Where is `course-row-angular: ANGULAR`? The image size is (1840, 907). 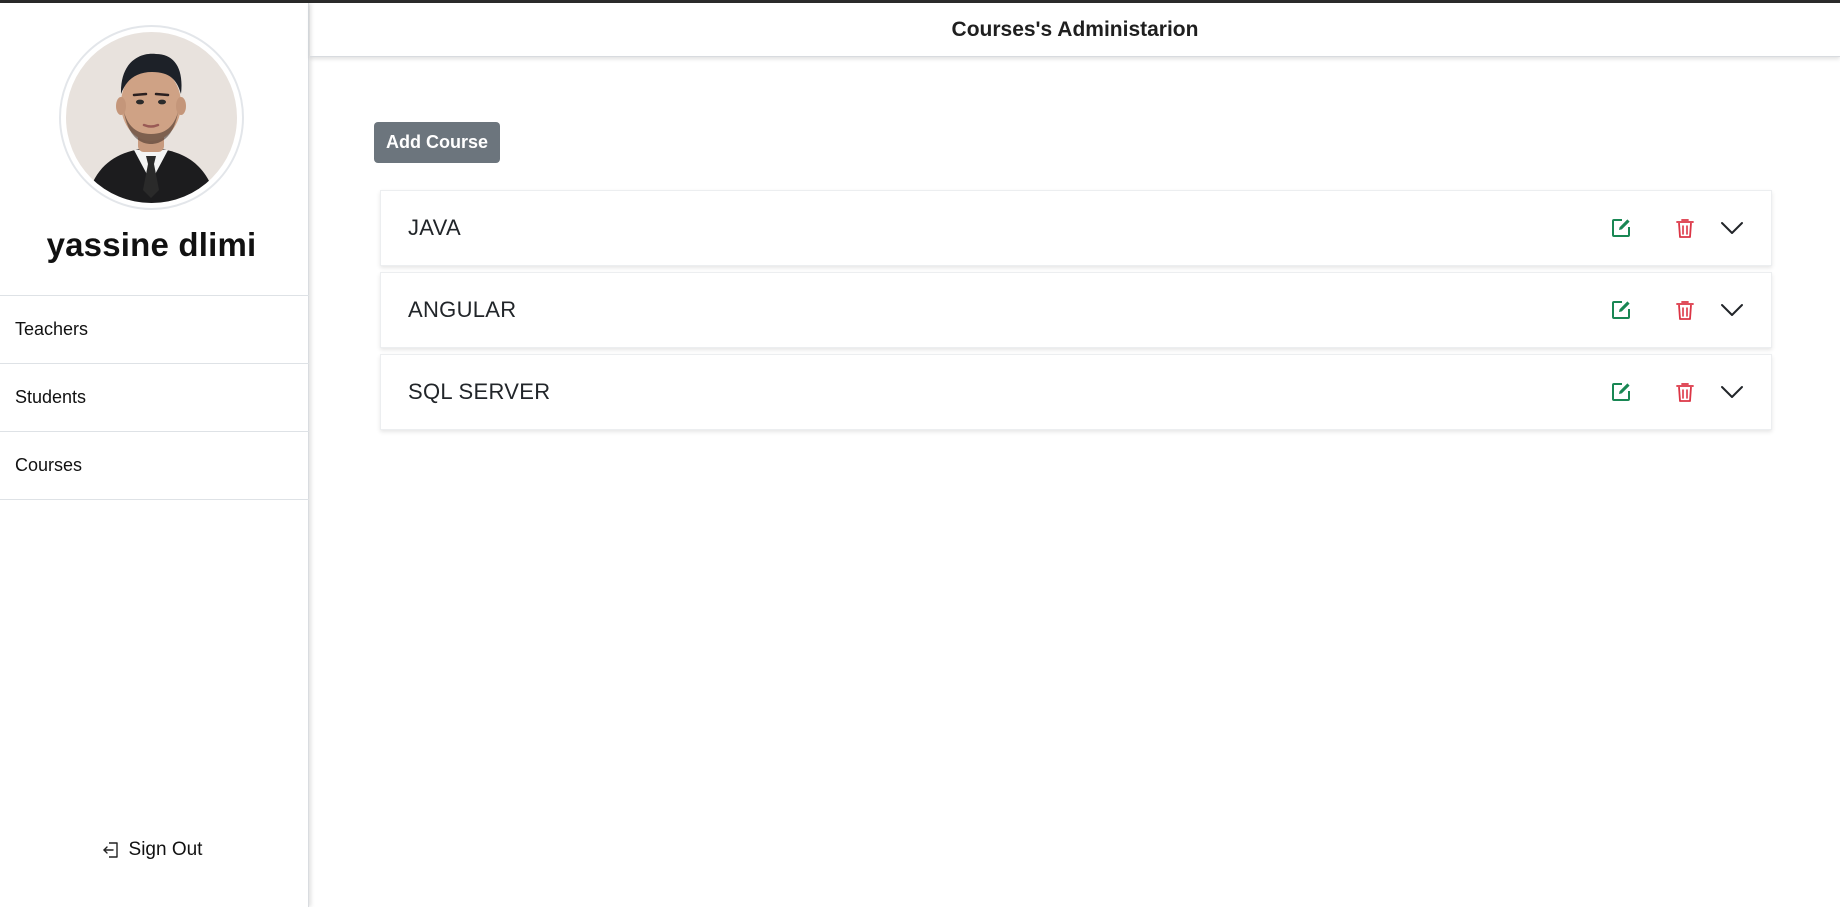 course-row-angular: ANGULAR is located at coordinates (1076, 310).